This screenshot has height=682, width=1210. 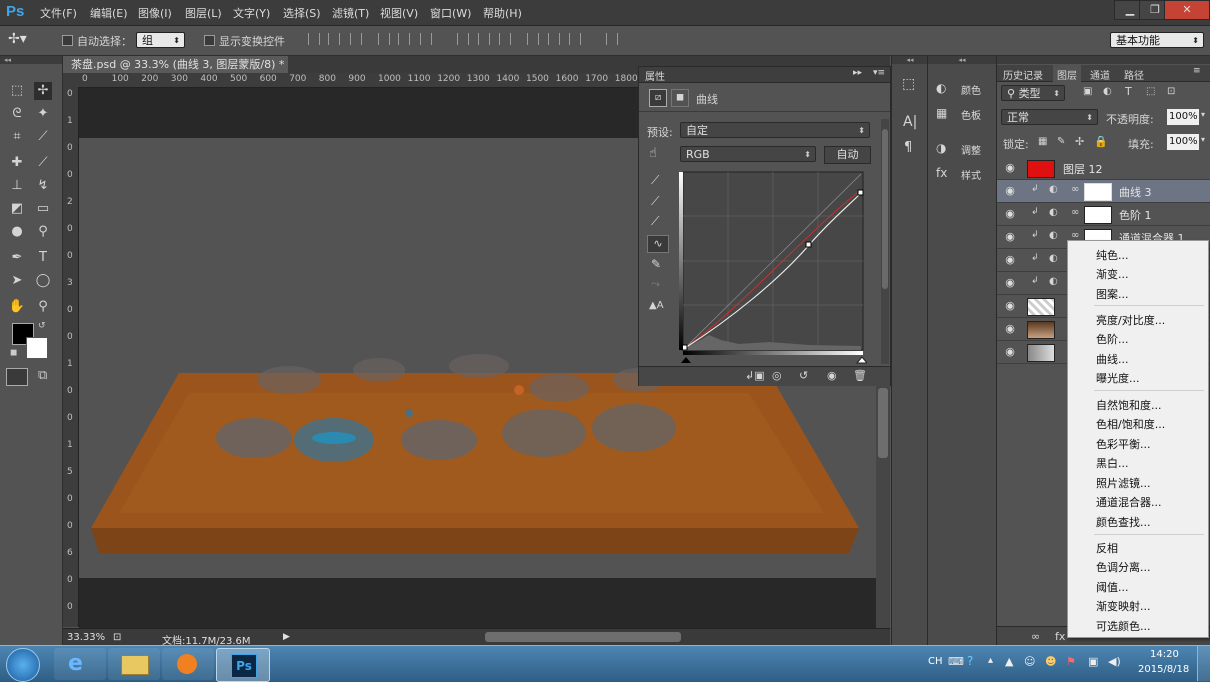 What do you see at coordinates (885, 209) in the screenshot?
I see `properties-scroll-thumb` at bounding box center [885, 209].